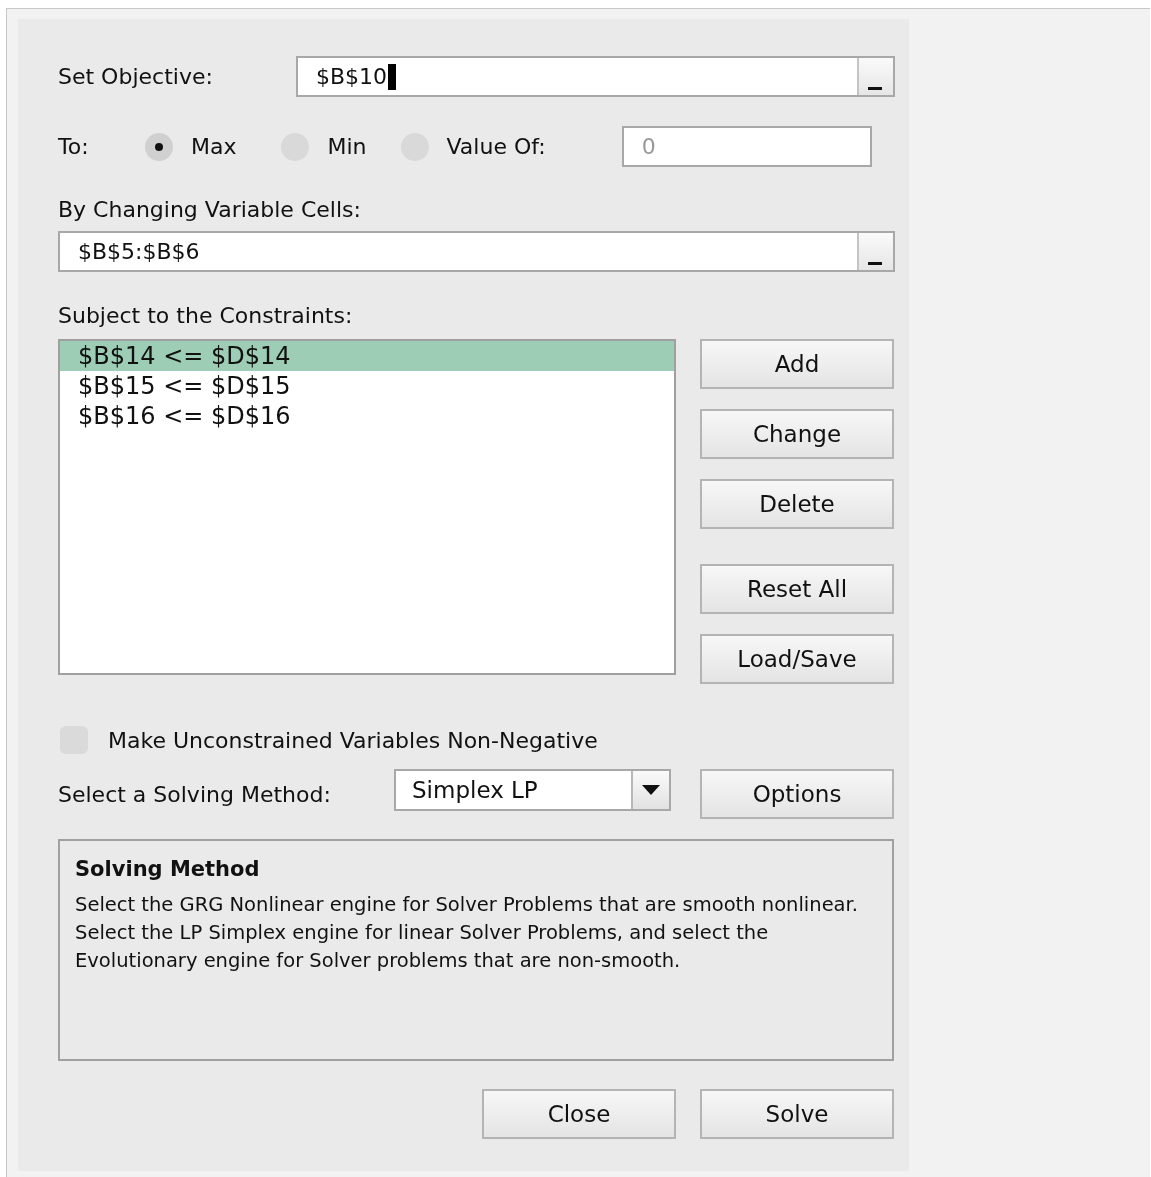 Image resolution: width=1151 pixels, height=1177 pixels. Describe the element at coordinates (214, 146) in the screenshot. I see `radio-label: Max` at that location.